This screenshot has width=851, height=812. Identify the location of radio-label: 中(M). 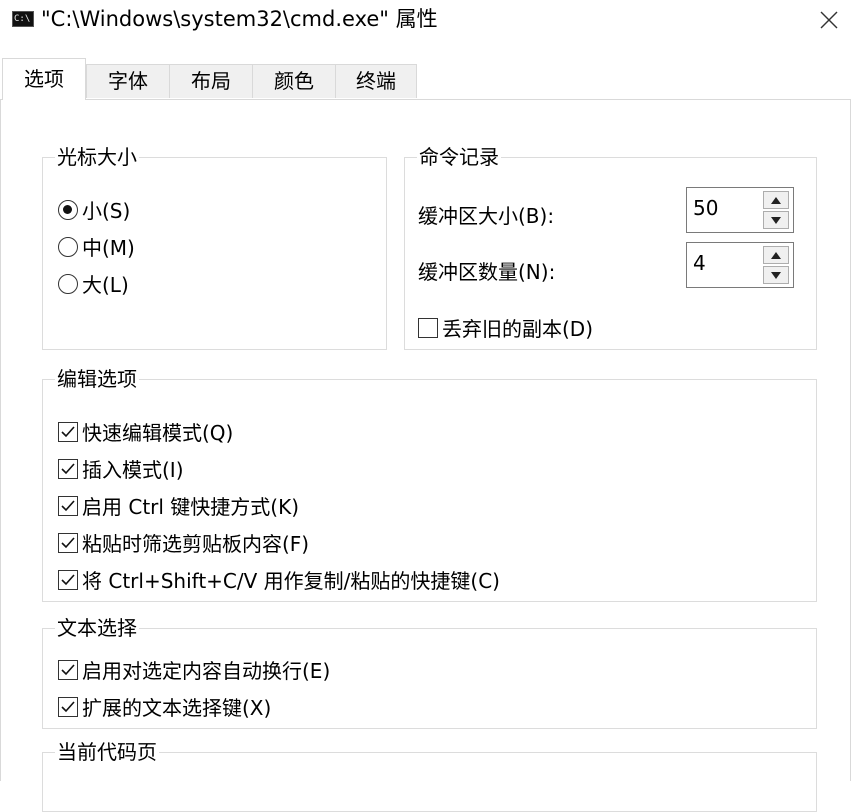
(108, 248).